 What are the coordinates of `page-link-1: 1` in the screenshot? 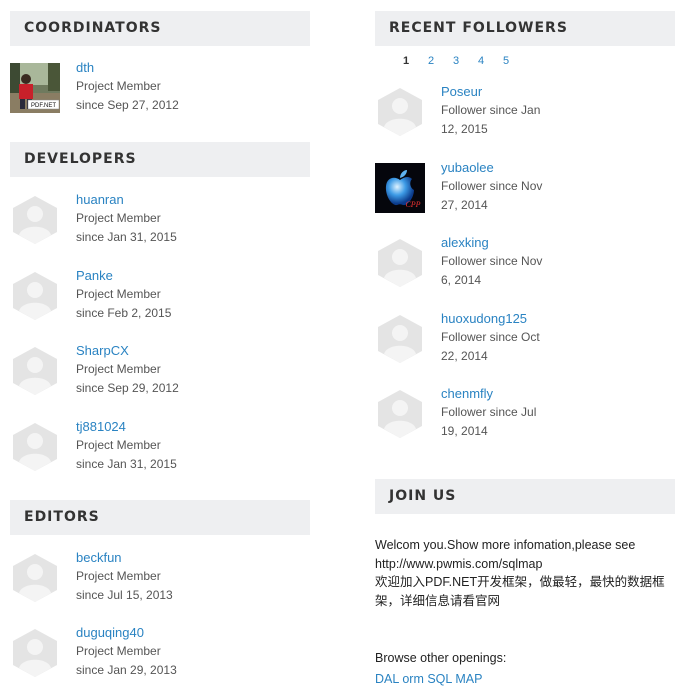 It's located at (415, 61).